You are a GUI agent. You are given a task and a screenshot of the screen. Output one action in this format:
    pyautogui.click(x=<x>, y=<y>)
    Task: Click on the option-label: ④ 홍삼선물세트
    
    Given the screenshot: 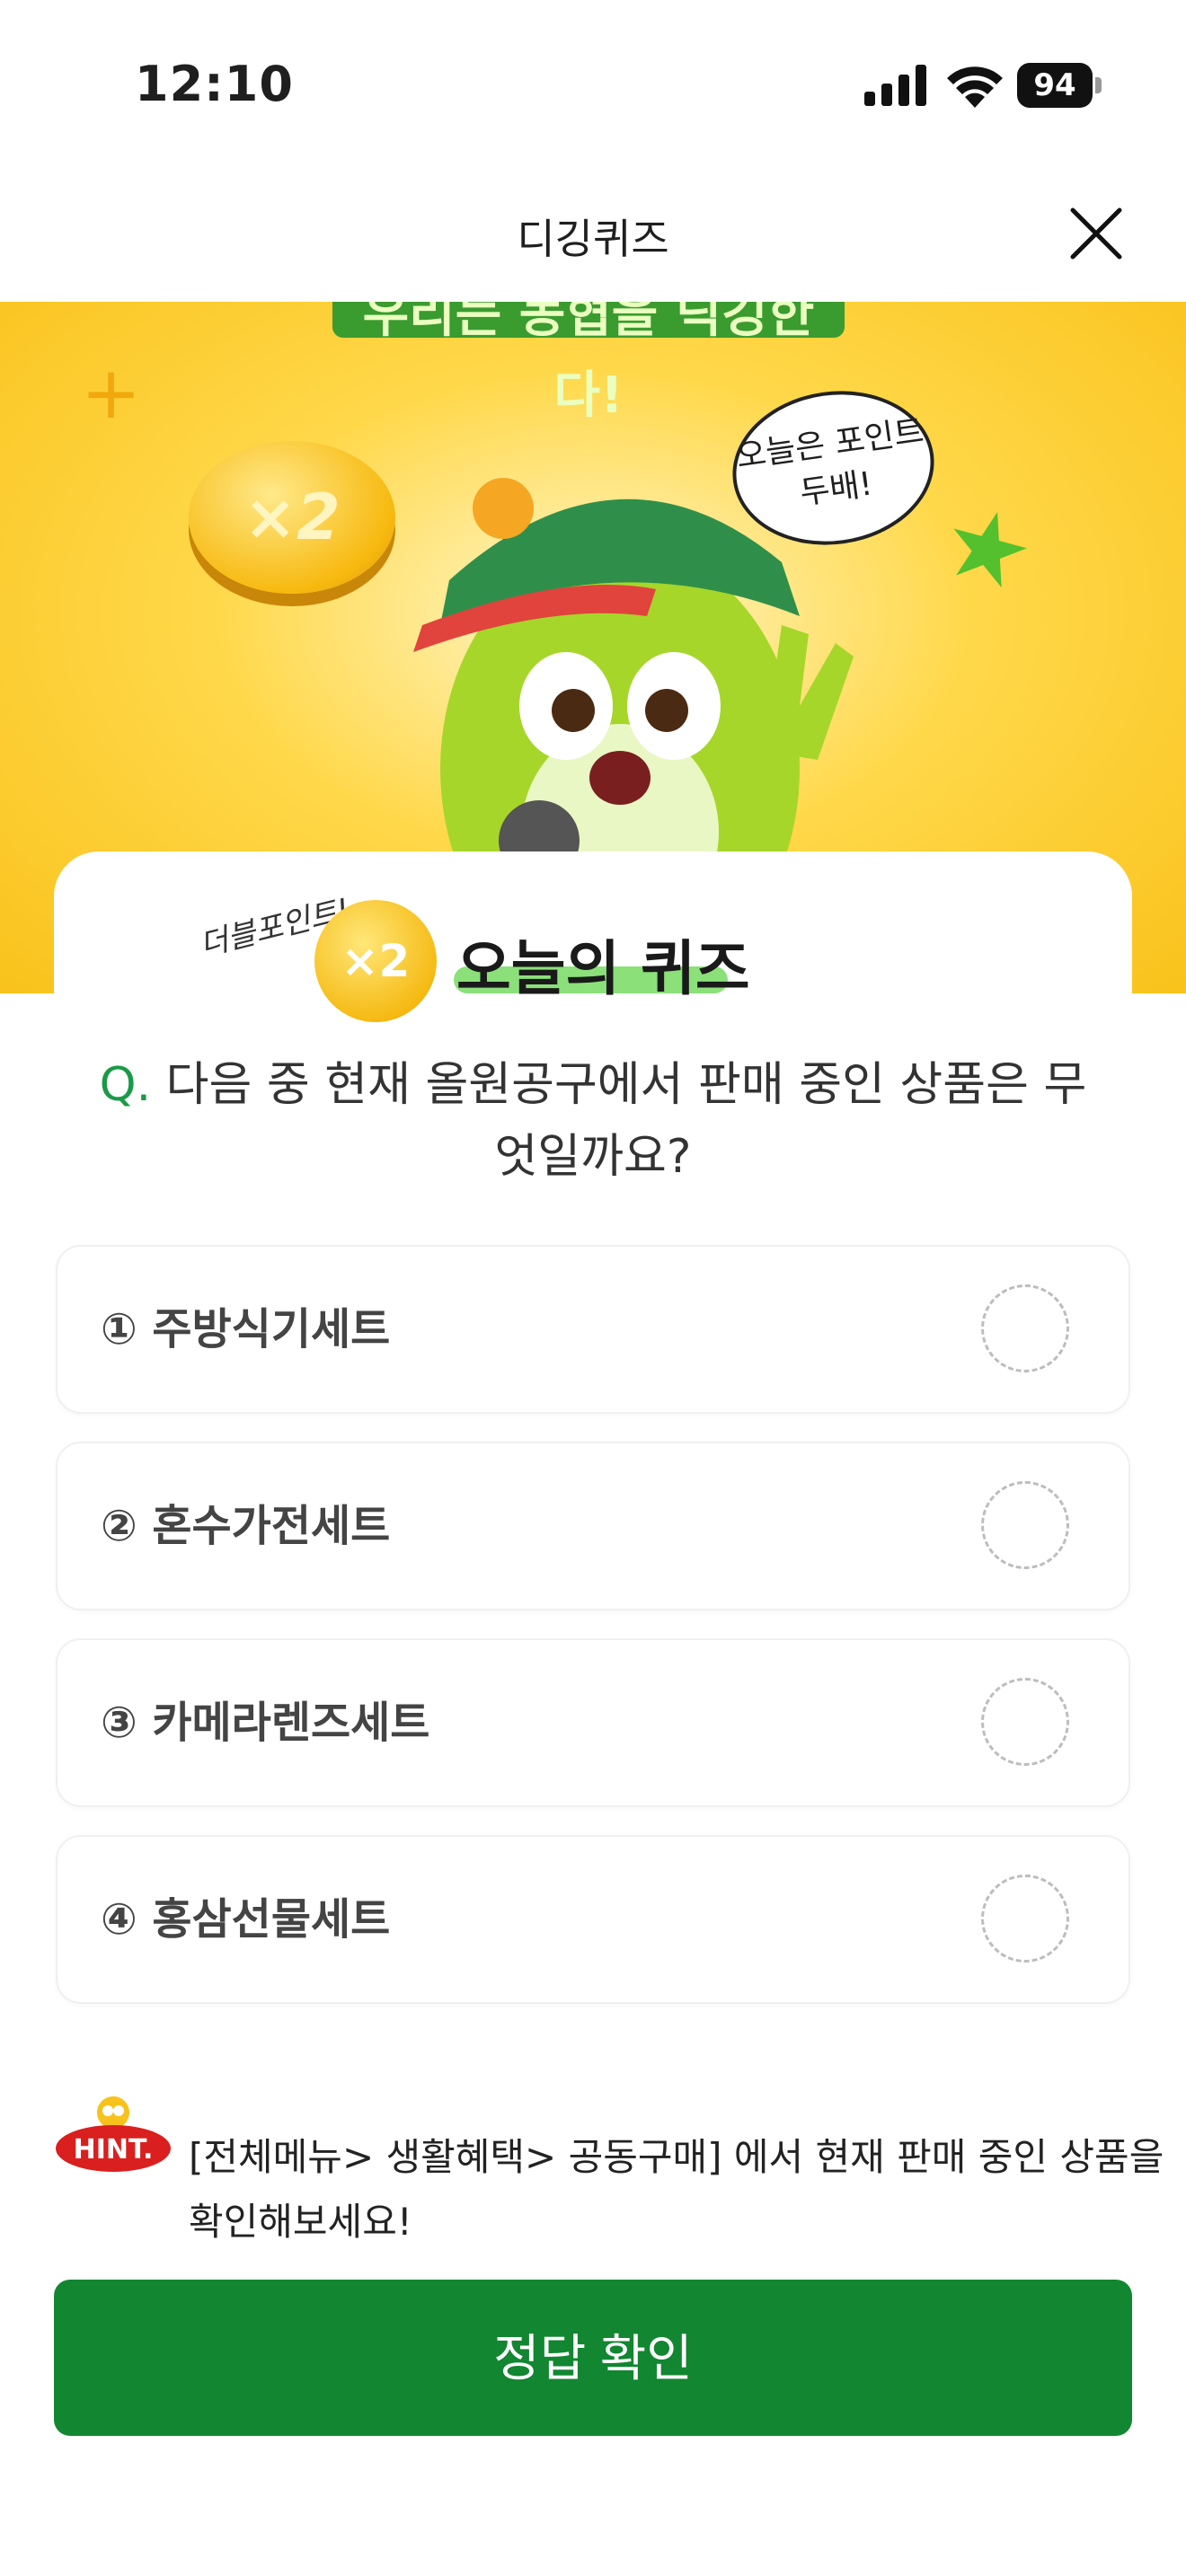 What is the action you would take?
    pyautogui.click(x=246, y=1919)
    